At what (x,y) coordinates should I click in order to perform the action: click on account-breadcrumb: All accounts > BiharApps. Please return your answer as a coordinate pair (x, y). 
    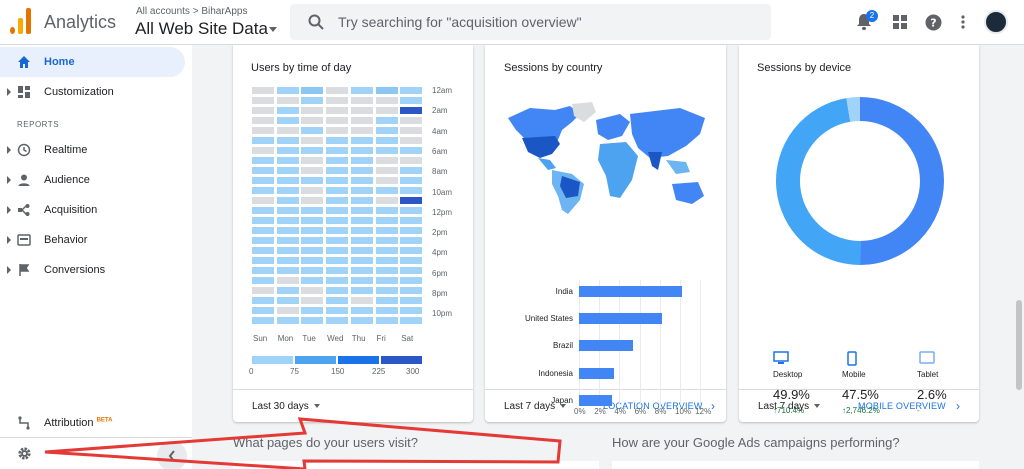
    Looking at the image, I should click on (191, 11).